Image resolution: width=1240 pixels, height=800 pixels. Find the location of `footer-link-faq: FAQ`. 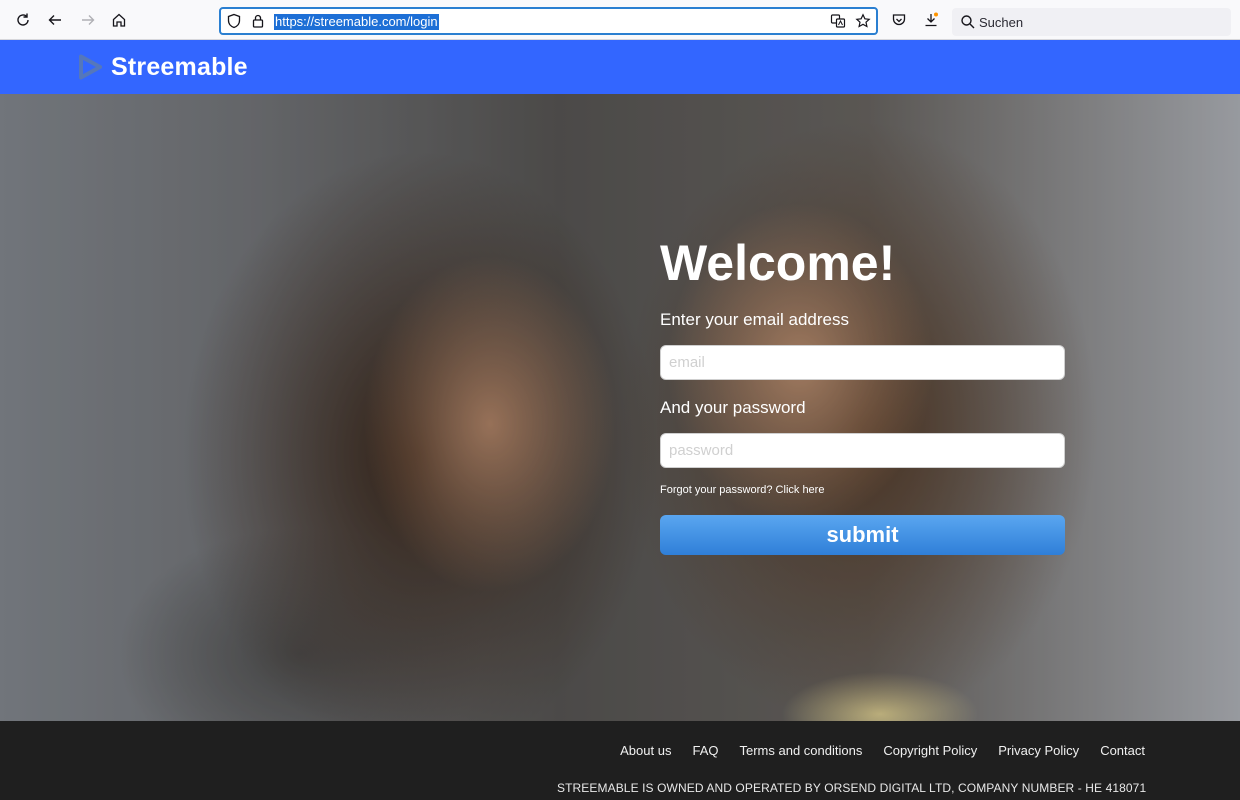

footer-link-faq: FAQ is located at coordinates (705, 750).